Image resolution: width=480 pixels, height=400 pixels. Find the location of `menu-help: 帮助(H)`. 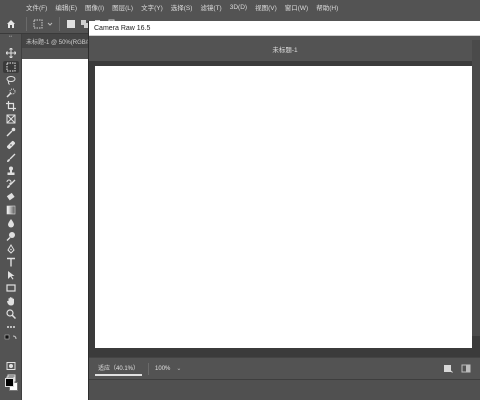

menu-help: 帮助(H) is located at coordinates (327, 7).